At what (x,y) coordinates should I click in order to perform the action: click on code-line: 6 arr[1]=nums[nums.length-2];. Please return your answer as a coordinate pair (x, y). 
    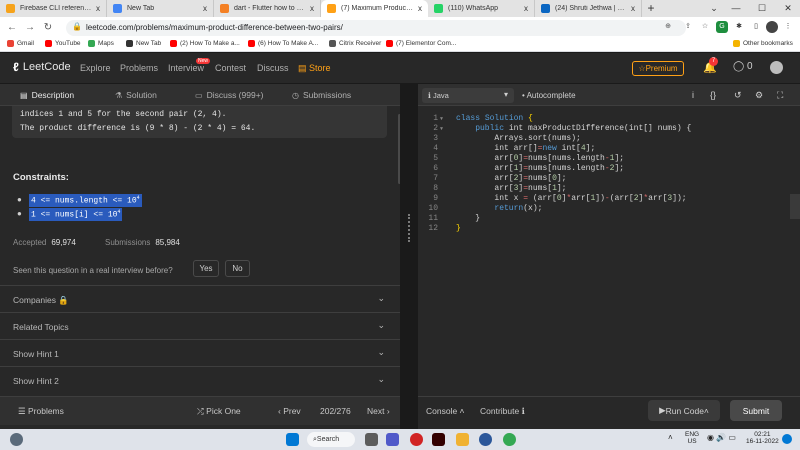
    Looking at the image, I should click on (609, 169).